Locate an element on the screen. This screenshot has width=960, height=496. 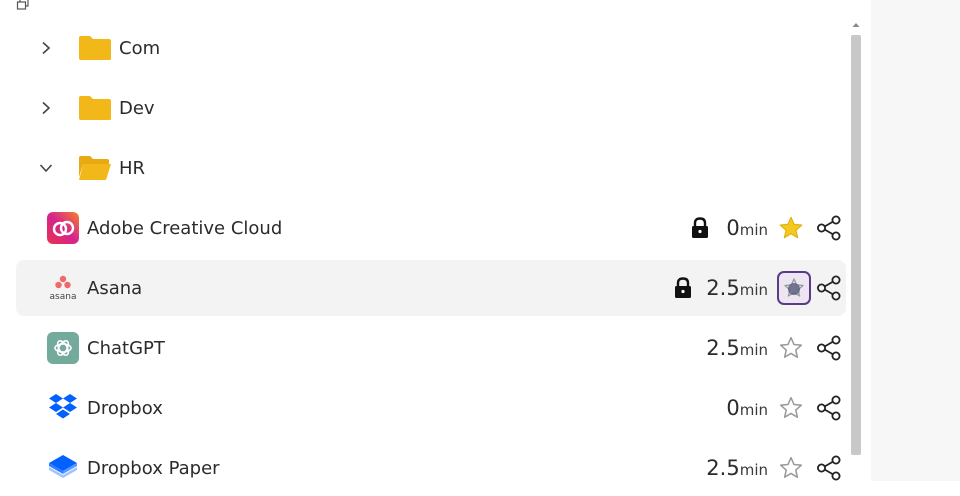
app-row-dropbox: Dropbox 0 min is located at coordinates (431, 408).